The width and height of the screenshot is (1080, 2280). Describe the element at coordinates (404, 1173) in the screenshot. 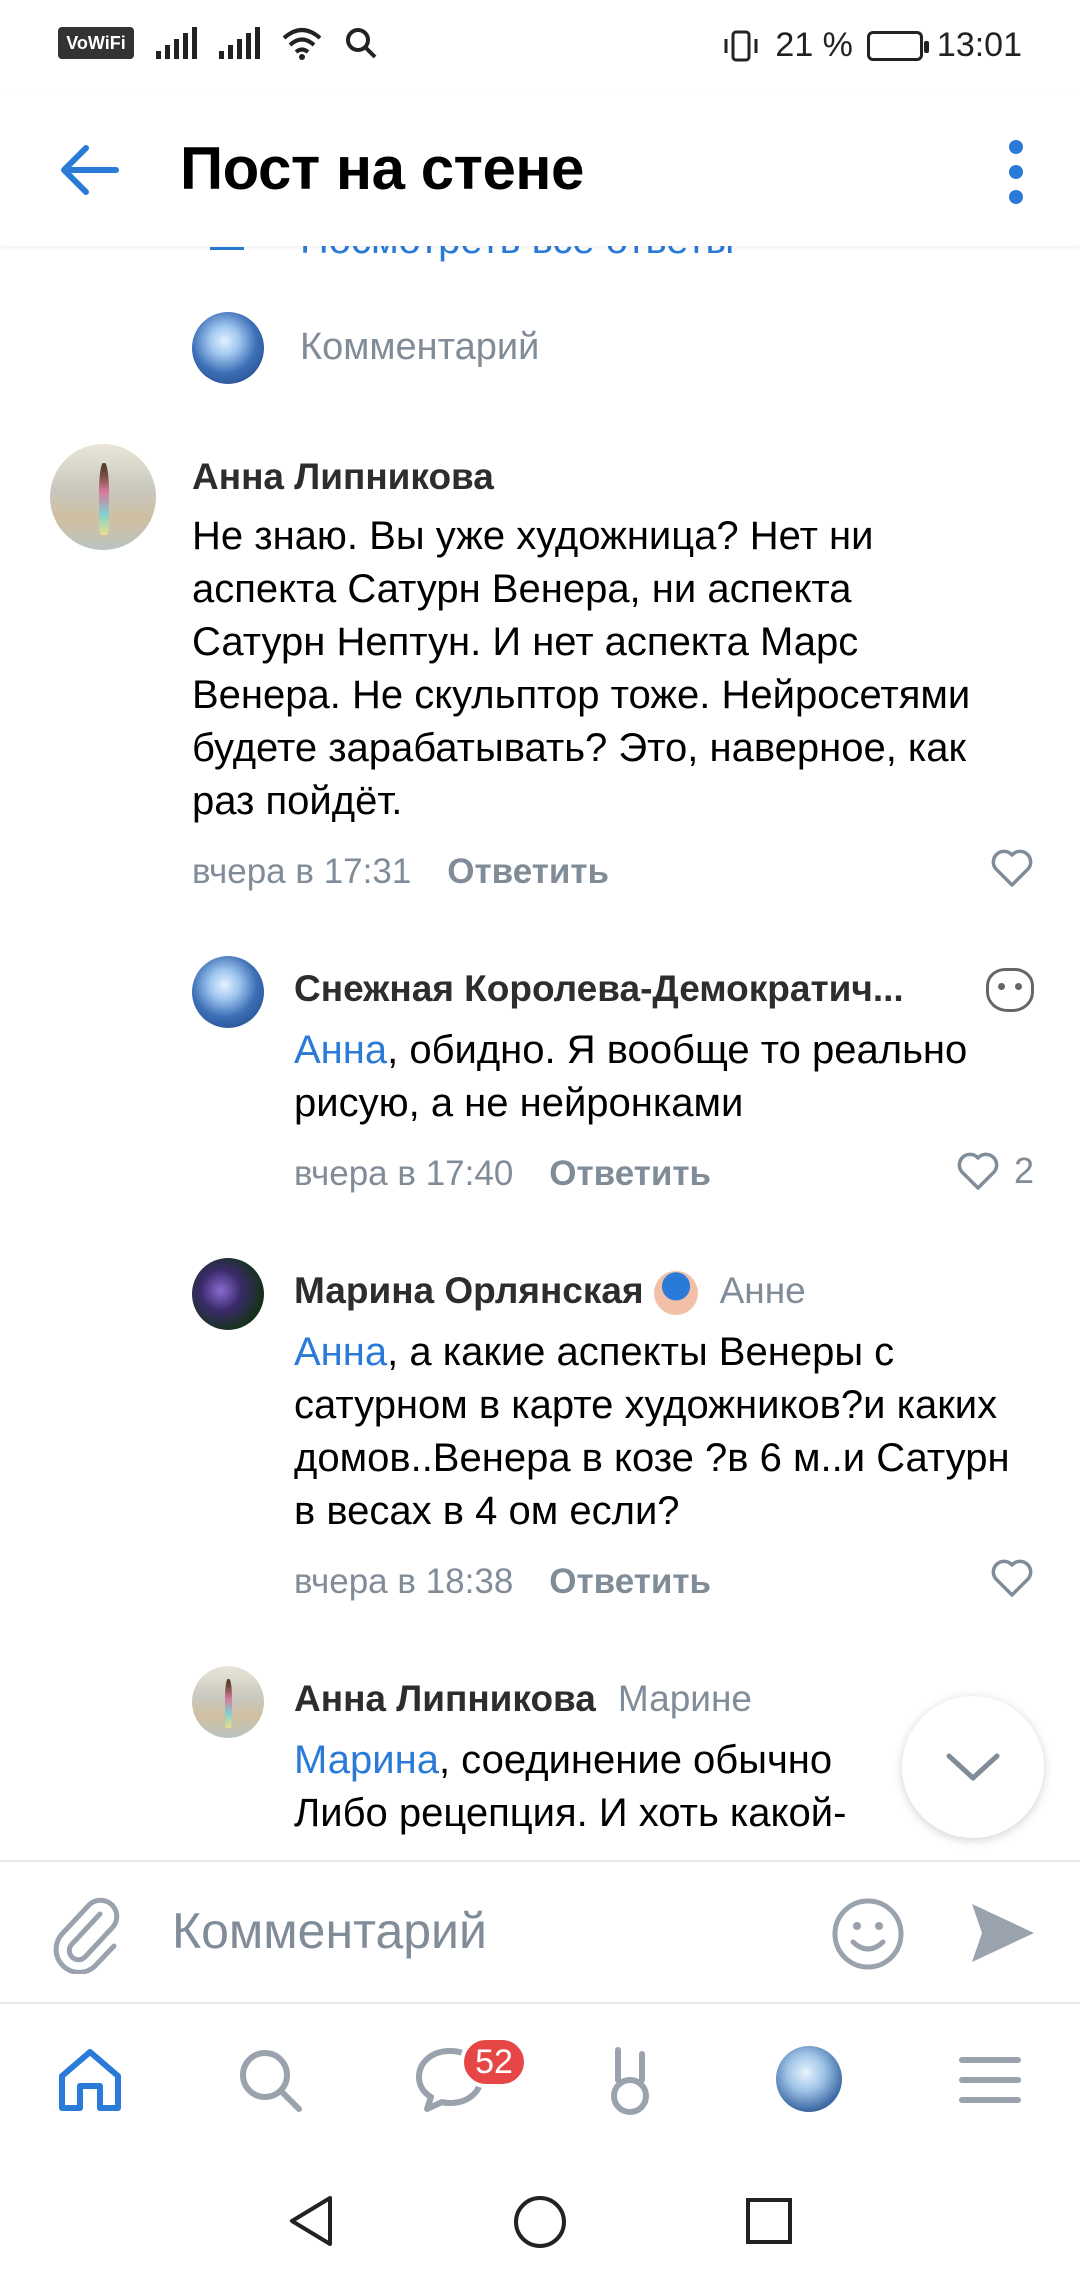

I see `comment-time: вчера в 17:40` at that location.